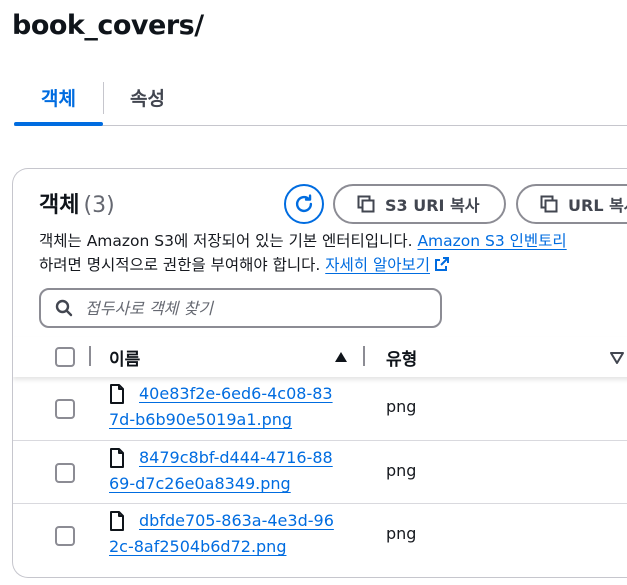 This screenshot has width=627, height=585. What do you see at coordinates (224, 471) in the screenshot?
I see `object-link: 8479c8bf-d444-4716-8869-d7c26e0a8349.png` at bounding box center [224, 471].